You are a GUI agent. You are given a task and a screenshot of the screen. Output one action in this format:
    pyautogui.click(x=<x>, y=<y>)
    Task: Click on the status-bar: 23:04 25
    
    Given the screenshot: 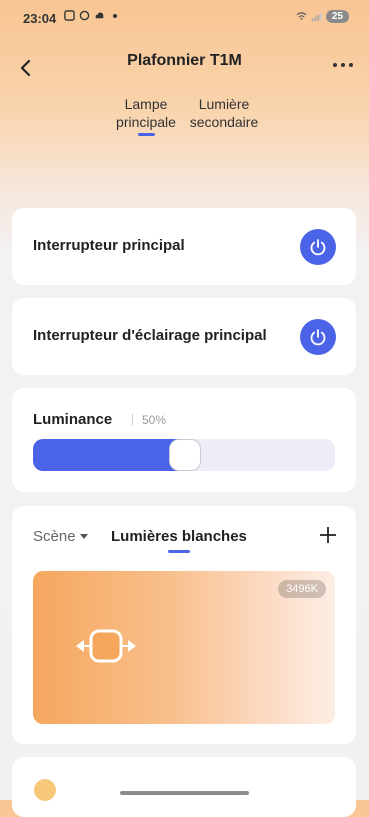 What is the action you would take?
    pyautogui.click(x=184, y=18)
    